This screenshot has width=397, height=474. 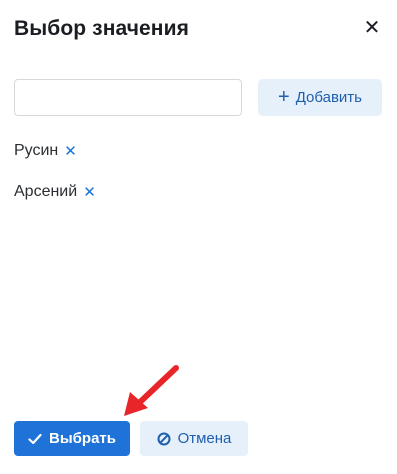 I want to click on select-button: Выбрать, so click(x=72, y=438).